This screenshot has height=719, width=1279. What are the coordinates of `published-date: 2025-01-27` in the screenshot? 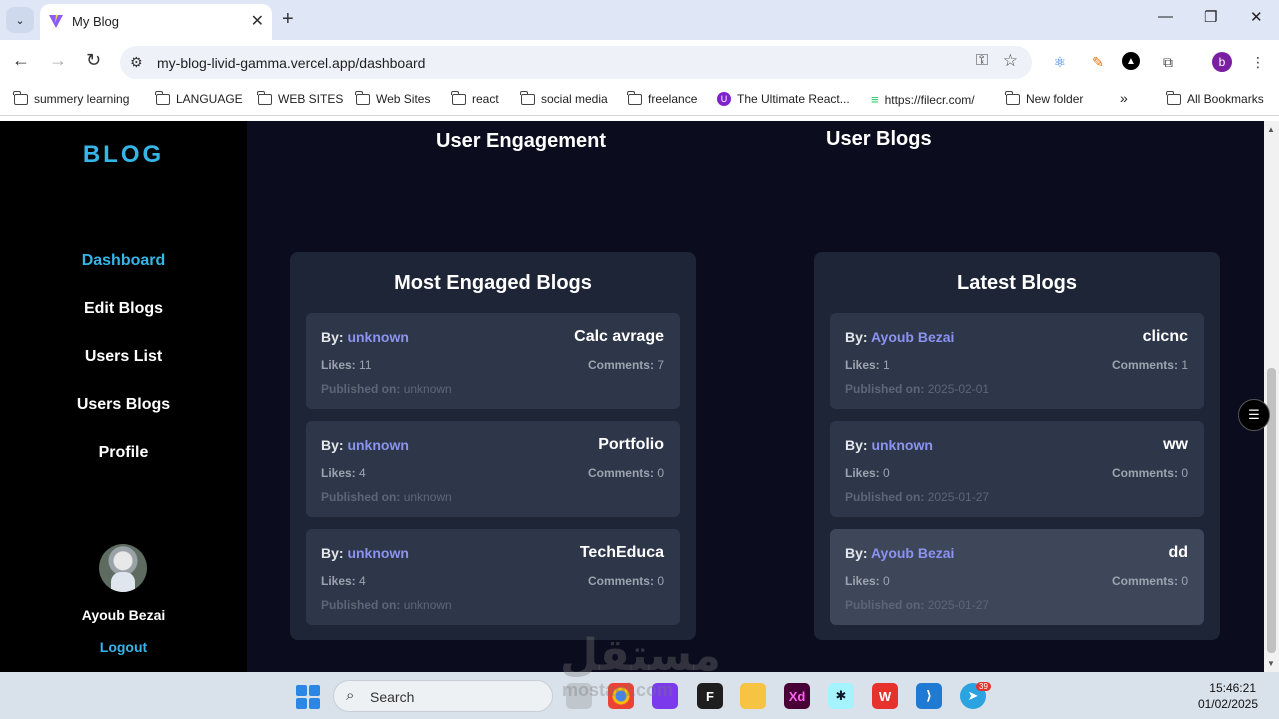 It's located at (958, 497).